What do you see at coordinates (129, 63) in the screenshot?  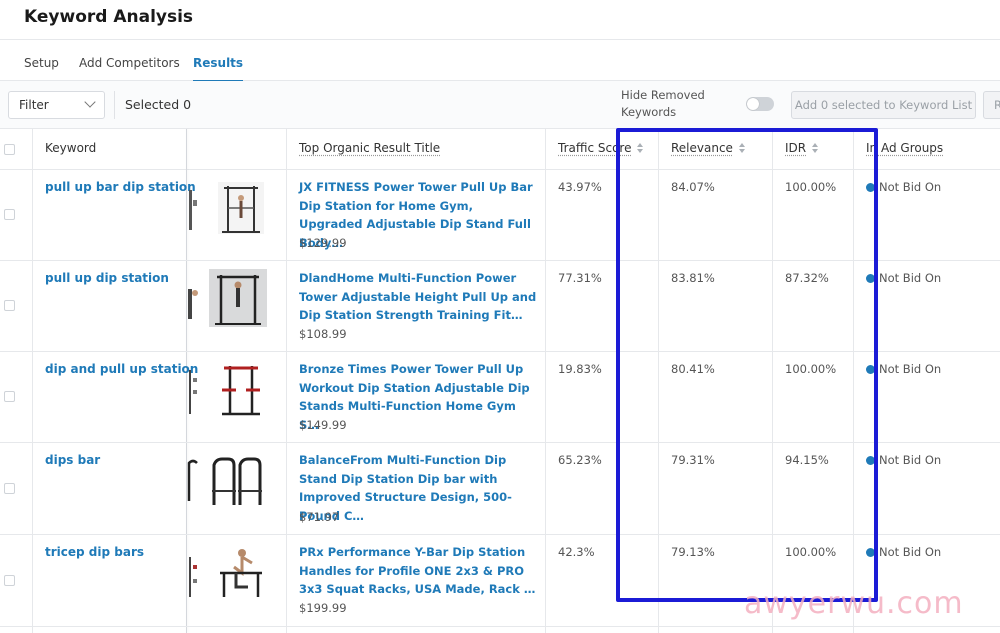 I see `tab-add-competitors: Add Competitors` at bounding box center [129, 63].